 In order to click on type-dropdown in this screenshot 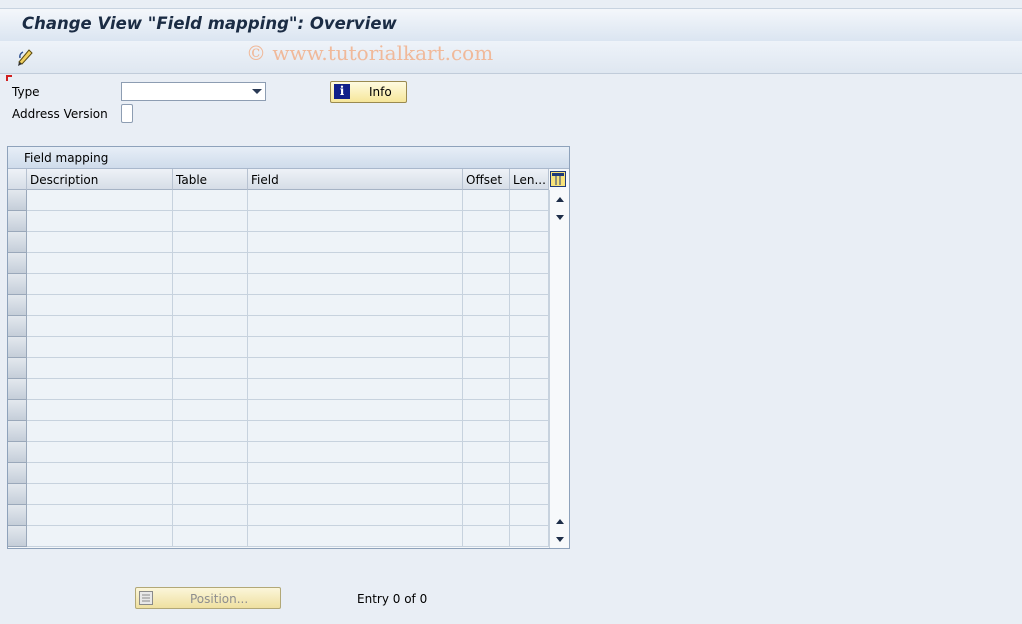, I will do `click(193, 91)`.